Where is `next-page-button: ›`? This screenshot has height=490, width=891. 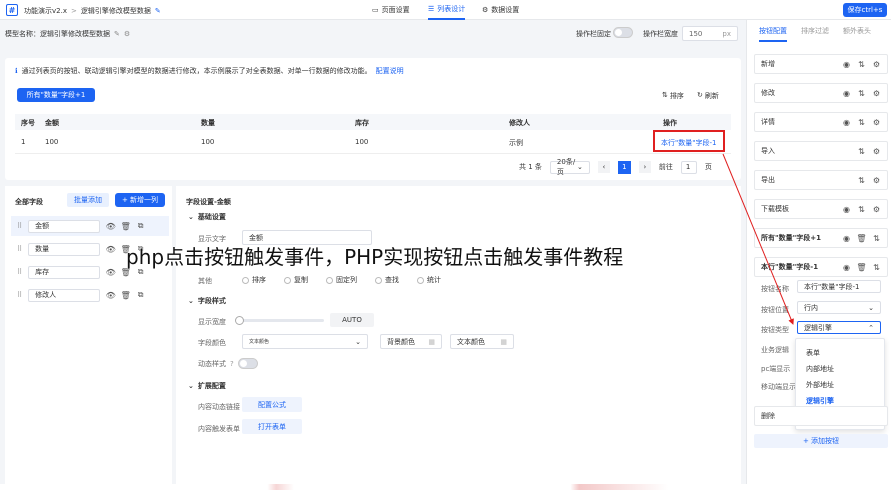
next-page-button: › is located at coordinates (644, 167).